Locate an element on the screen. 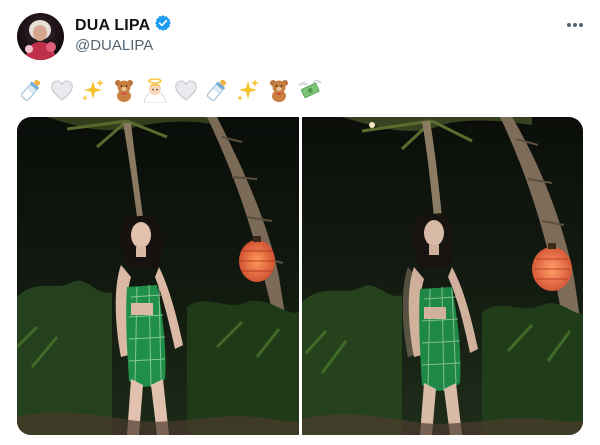 The width and height of the screenshot is (600, 445). author-name-row: DUA LIPA is located at coordinates (123, 25).